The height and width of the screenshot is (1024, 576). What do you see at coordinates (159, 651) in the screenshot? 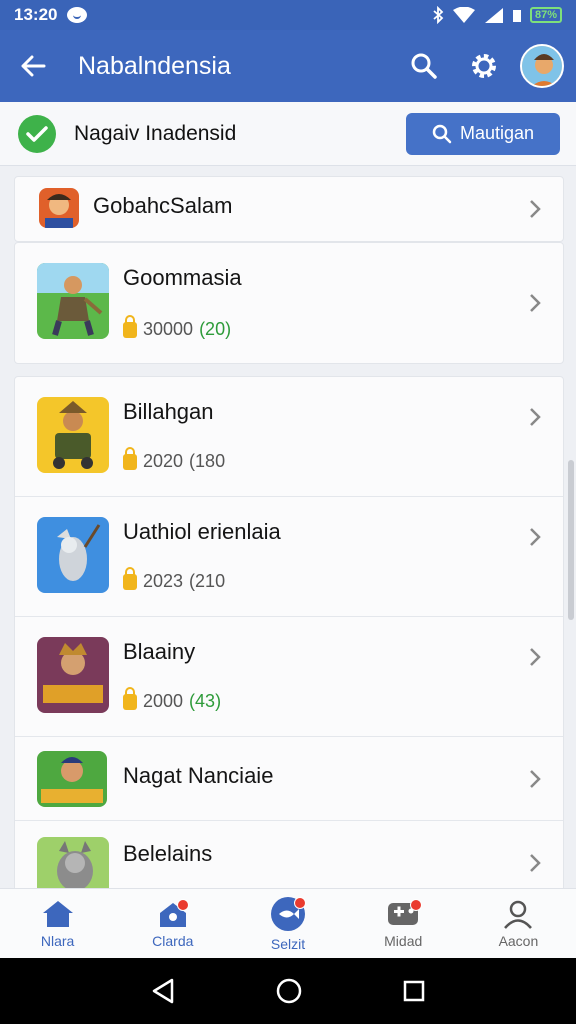
I see `game-name: Blaainy` at bounding box center [159, 651].